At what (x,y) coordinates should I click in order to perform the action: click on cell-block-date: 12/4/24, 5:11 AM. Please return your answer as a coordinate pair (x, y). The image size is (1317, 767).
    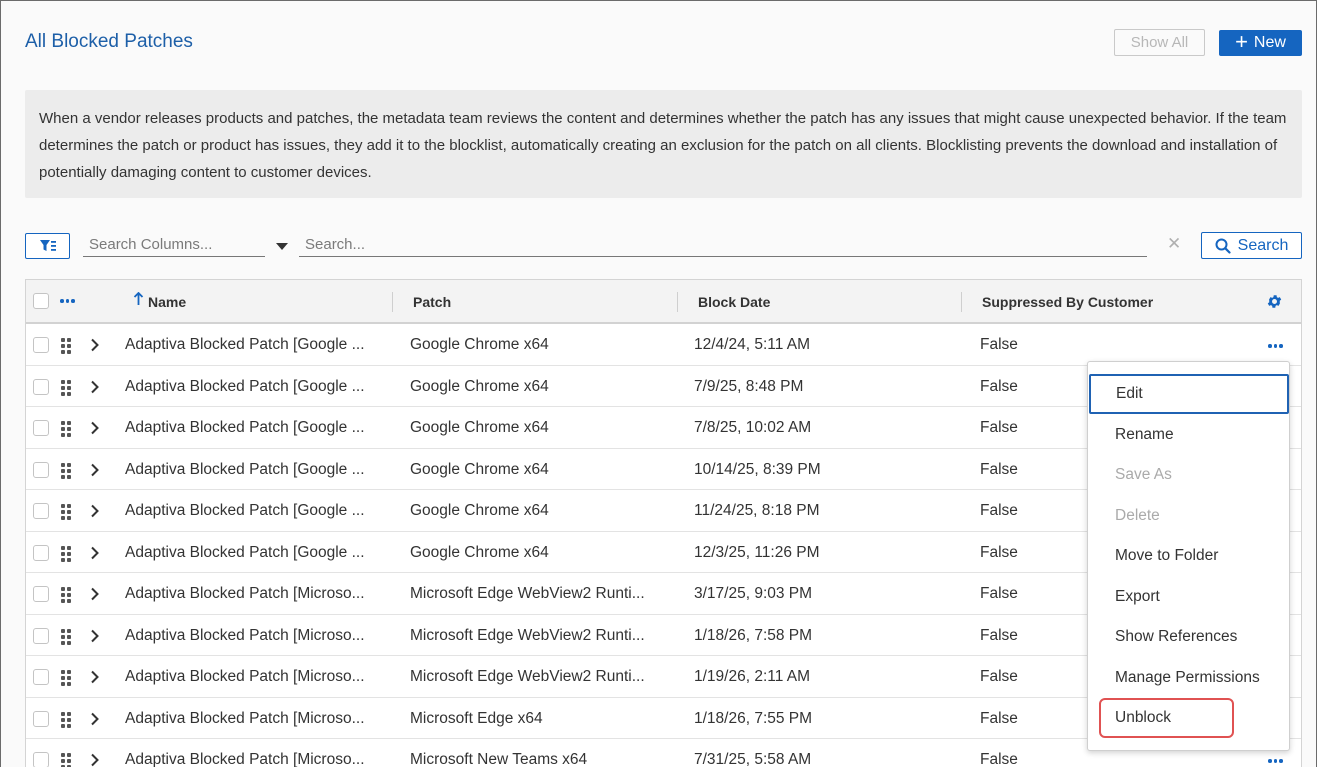
    Looking at the image, I should click on (752, 344).